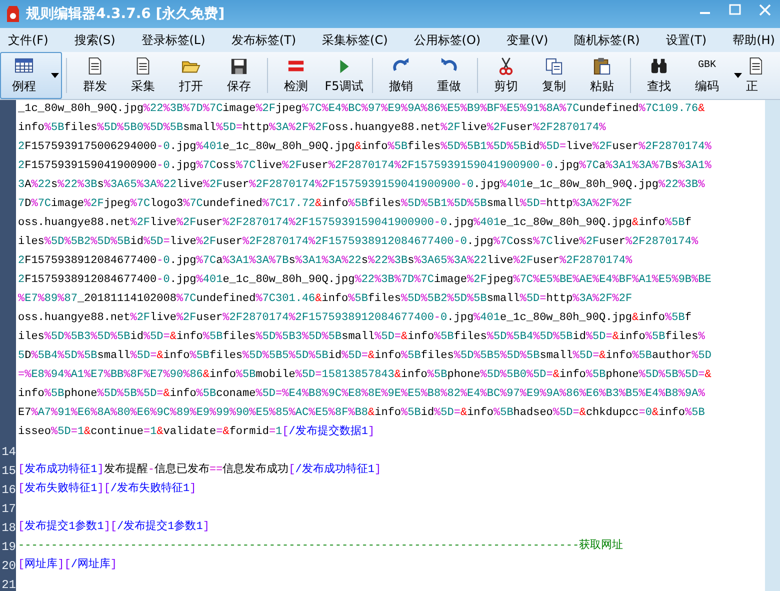 Image resolution: width=780 pixels, height=591 pixels. What do you see at coordinates (607, 40) in the screenshot?
I see `menu-item: 随机标签(R)` at bounding box center [607, 40].